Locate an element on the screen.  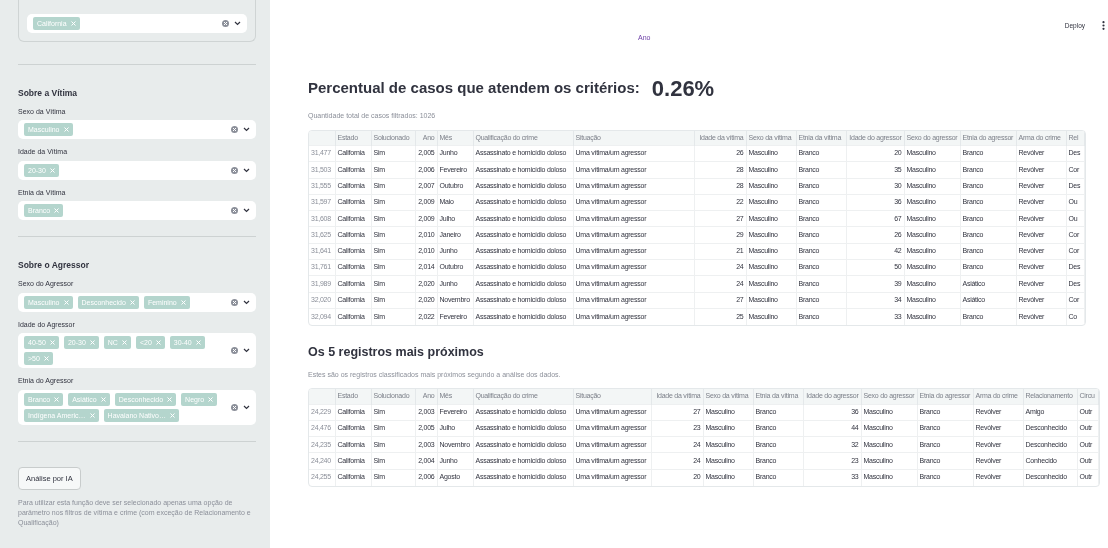
metric-label: Percentual de casos que atendem os critérios: is located at coordinates (474, 88).